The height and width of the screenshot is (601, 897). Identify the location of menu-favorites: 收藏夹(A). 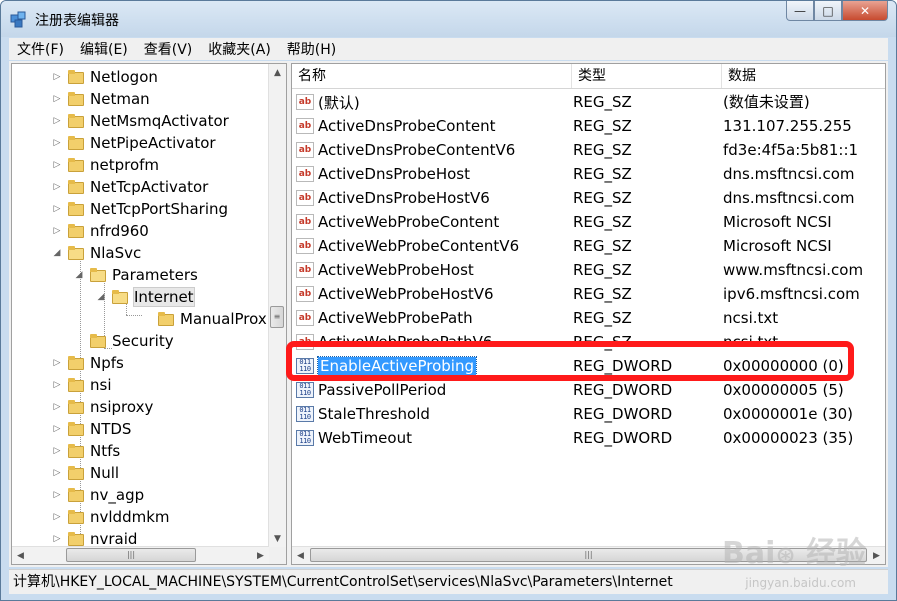
(239, 49).